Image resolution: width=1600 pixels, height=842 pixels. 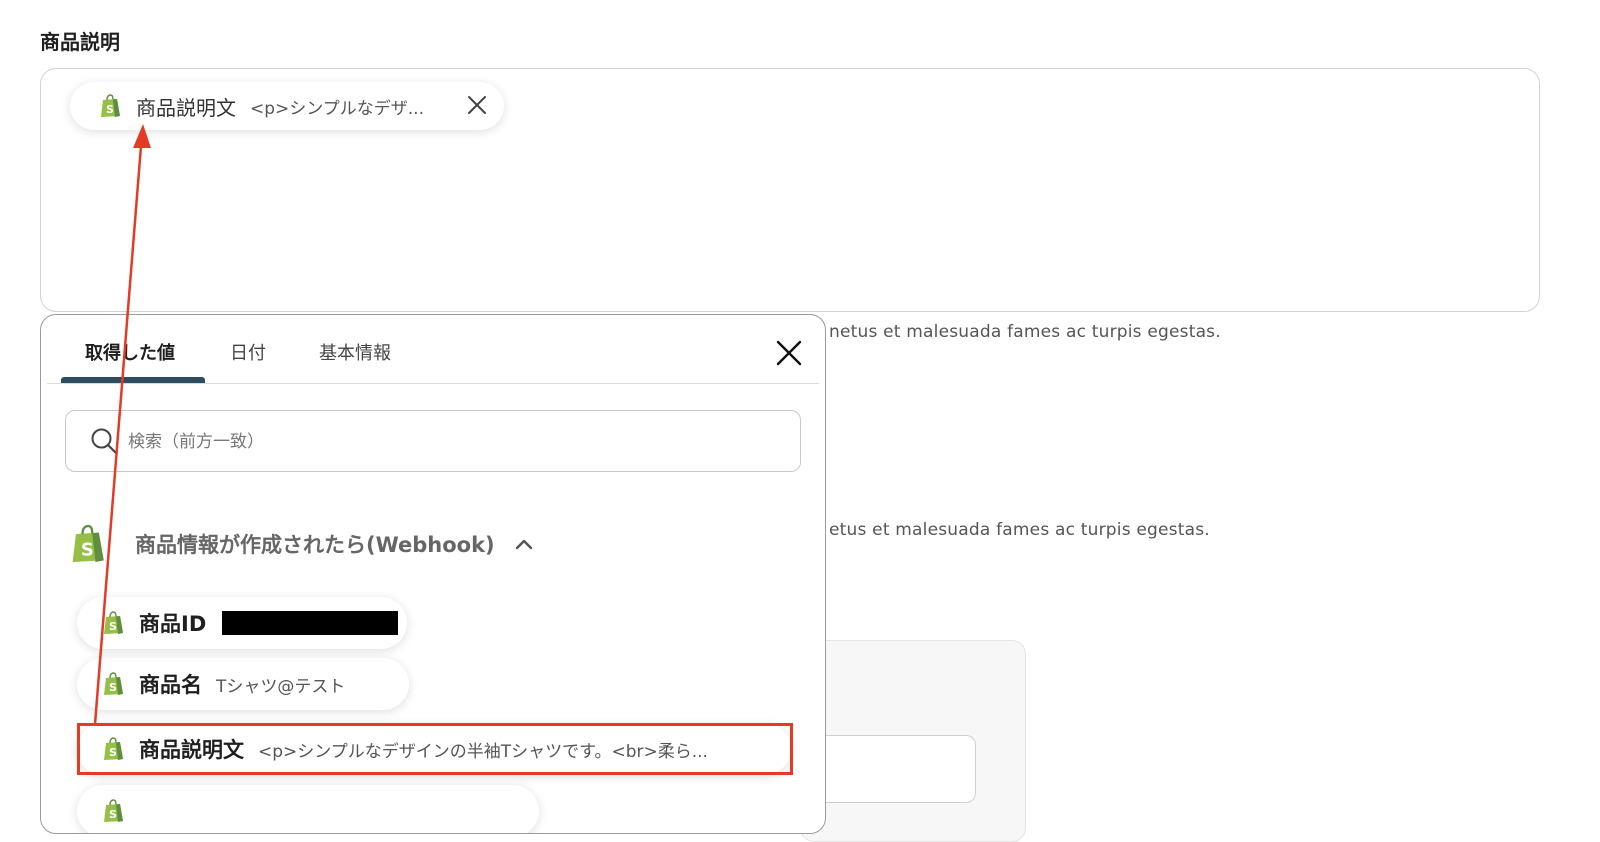 I want to click on trigger-group-header: S 商品情報が作成されたら(Webhook), so click(x=303, y=544).